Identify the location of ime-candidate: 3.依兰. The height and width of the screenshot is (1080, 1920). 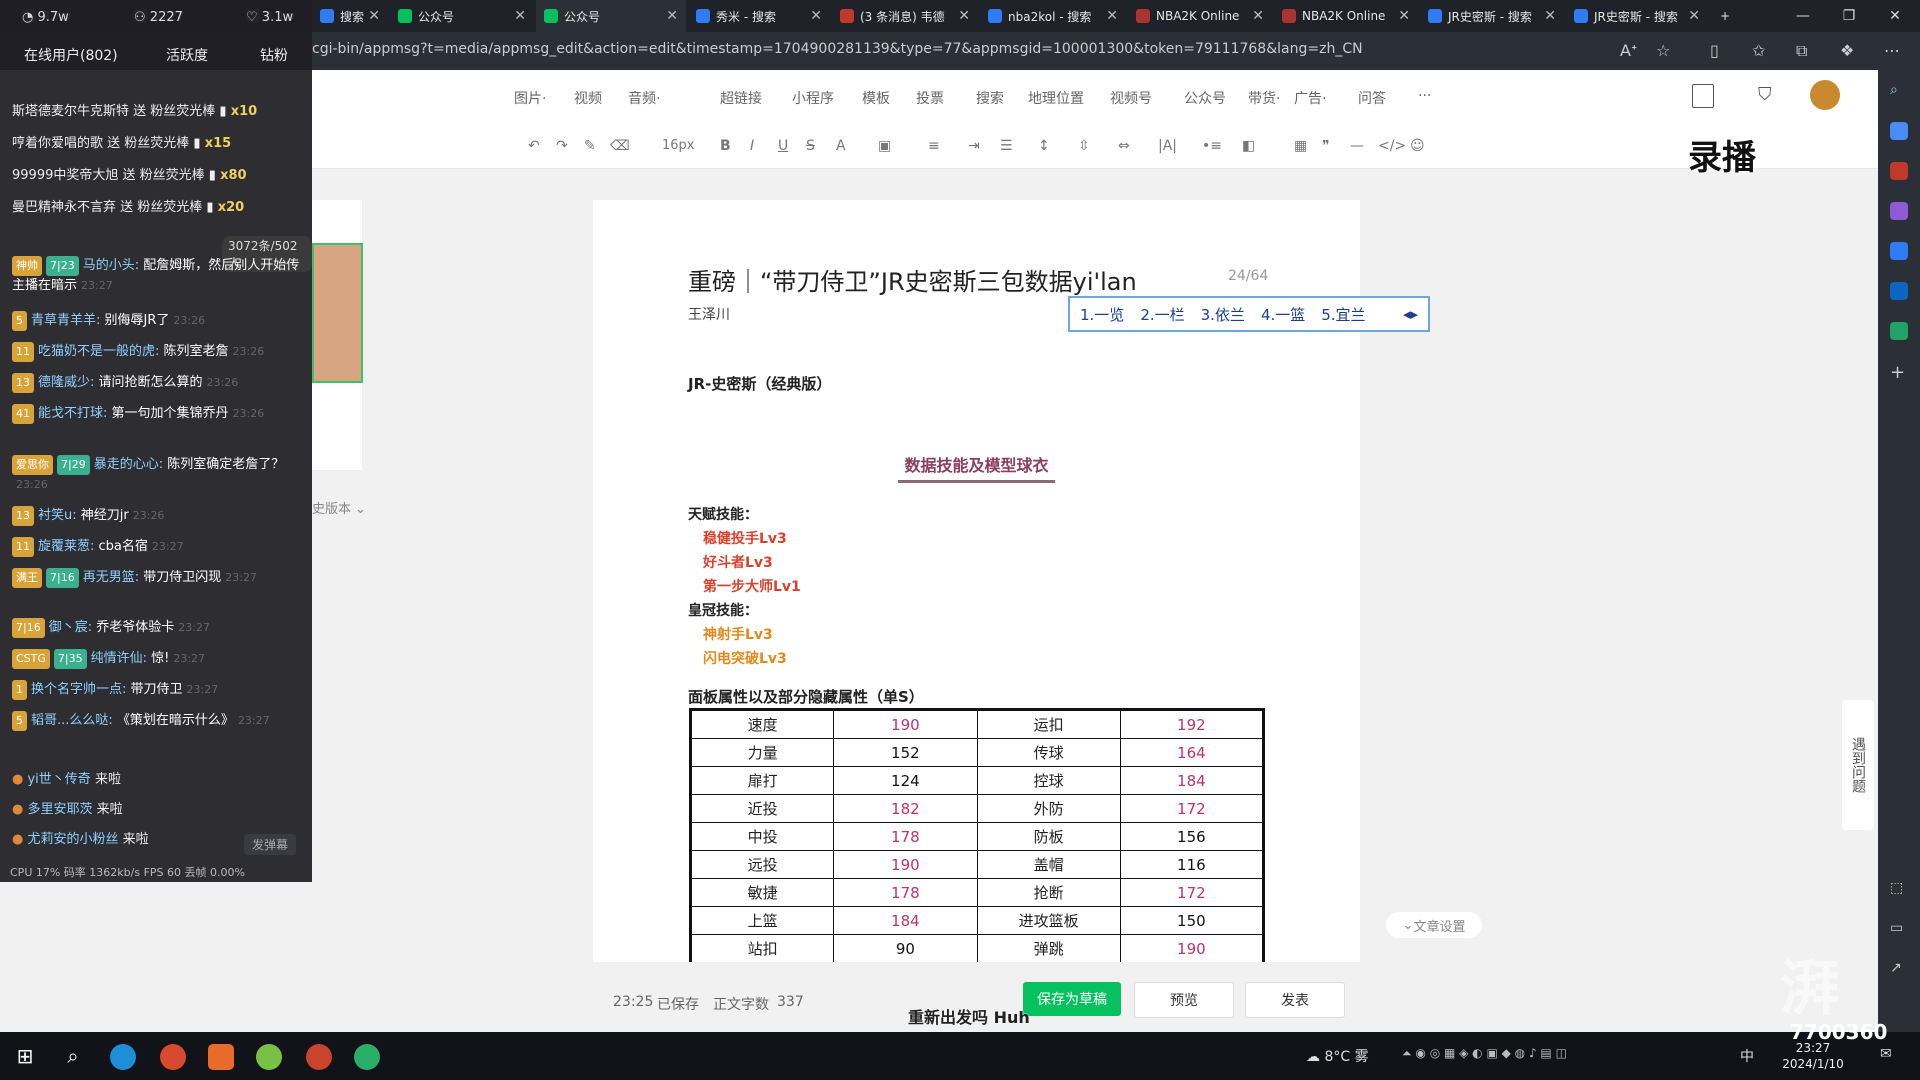
(1223, 314).